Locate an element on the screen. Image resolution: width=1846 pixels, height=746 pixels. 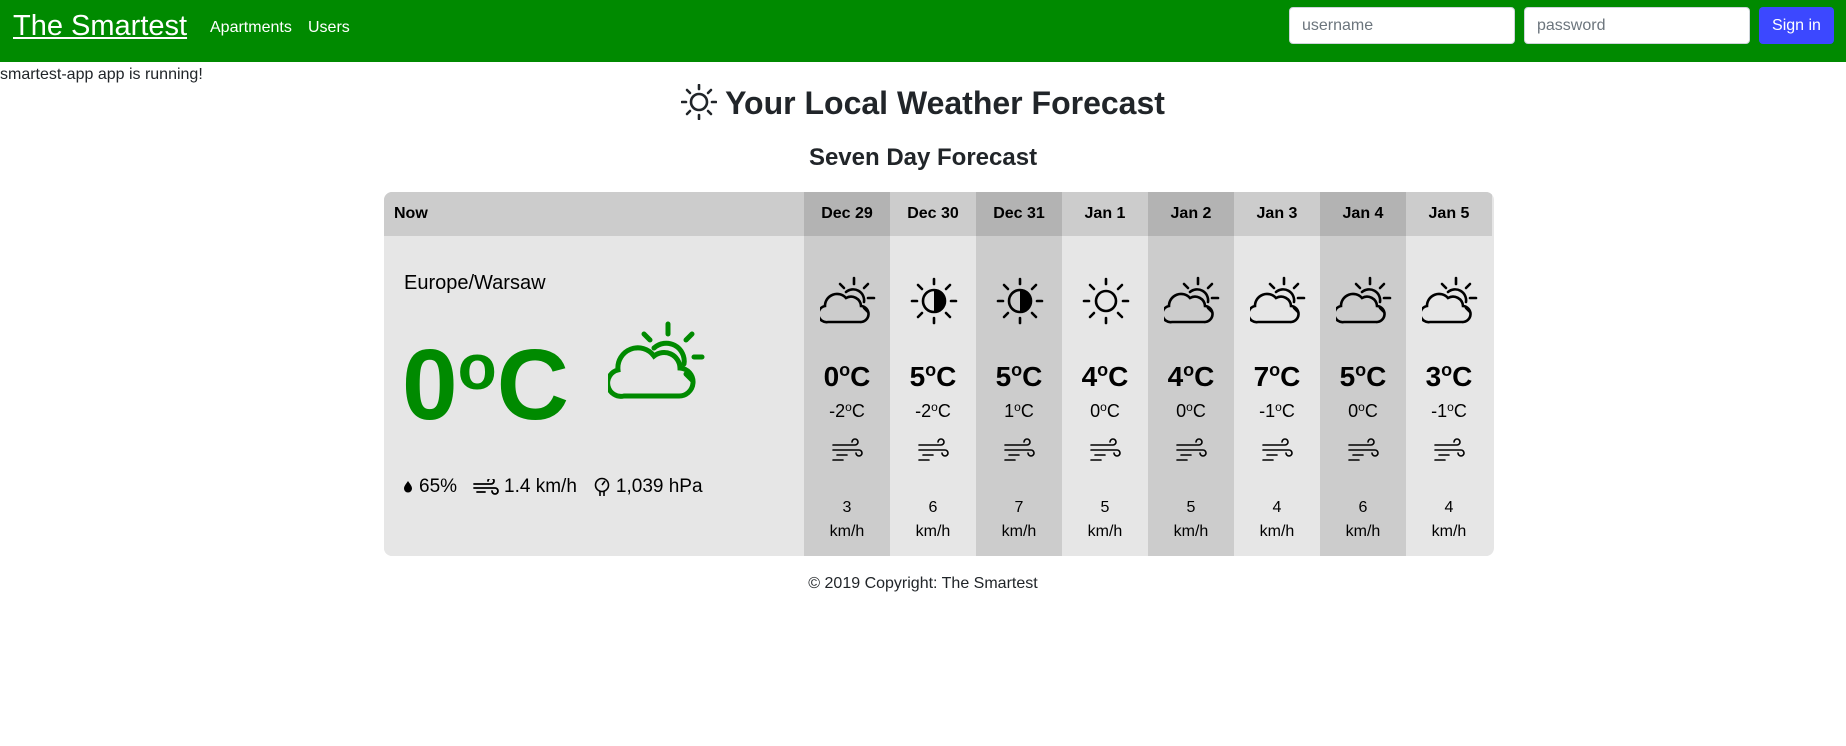
day-high-value: 7 is located at coordinates (1261, 376).